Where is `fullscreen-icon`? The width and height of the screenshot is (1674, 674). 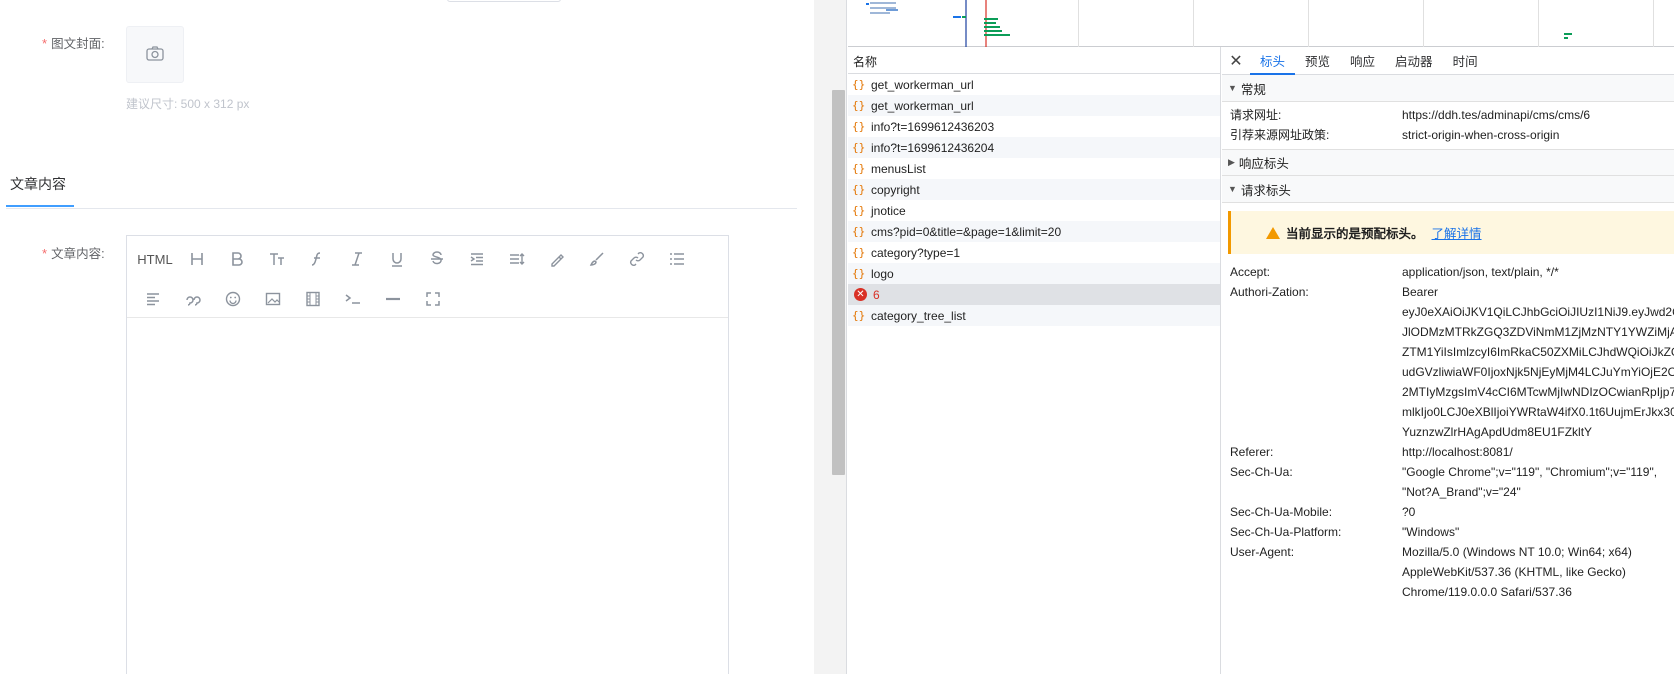 fullscreen-icon is located at coordinates (433, 299).